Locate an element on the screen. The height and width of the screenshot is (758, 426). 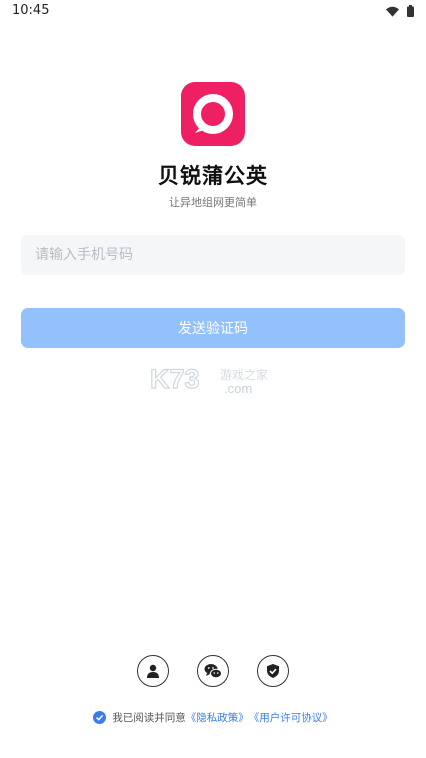
wechat-icon is located at coordinates (213, 671).